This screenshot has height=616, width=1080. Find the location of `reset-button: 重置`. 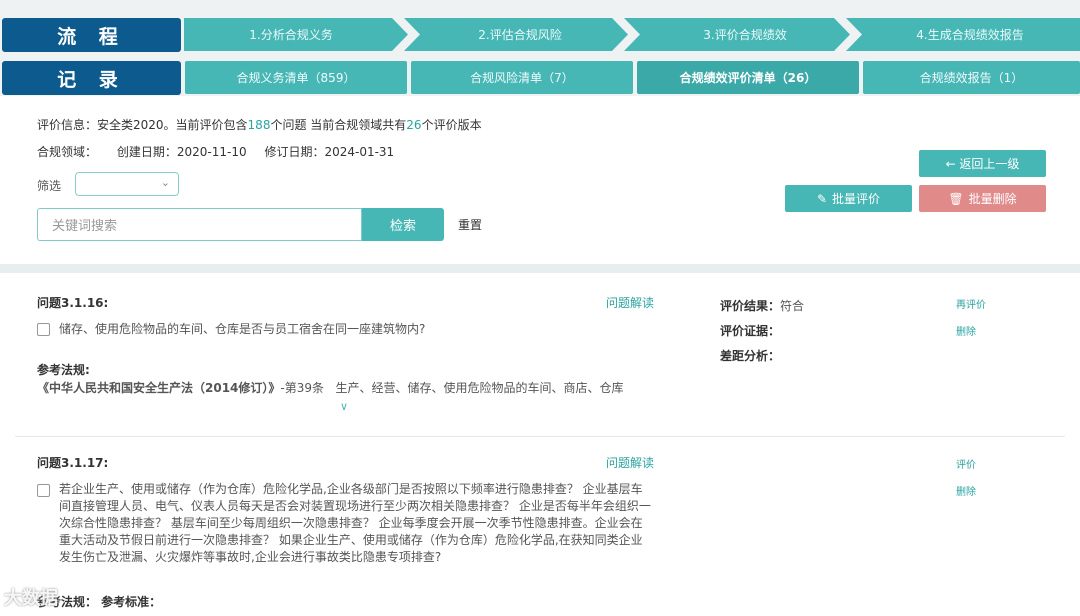

reset-button: 重置 is located at coordinates (470, 224).